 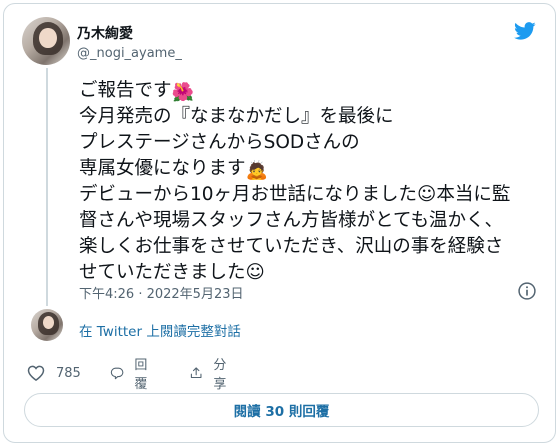 I want to click on bowing-person-emoji: 🙇, so click(x=256, y=170).